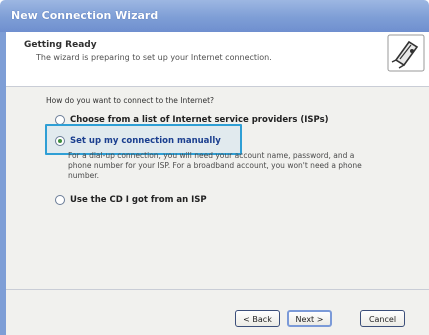 This screenshot has height=335, width=429. I want to click on wizard-connection-icon, so click(406, 53).